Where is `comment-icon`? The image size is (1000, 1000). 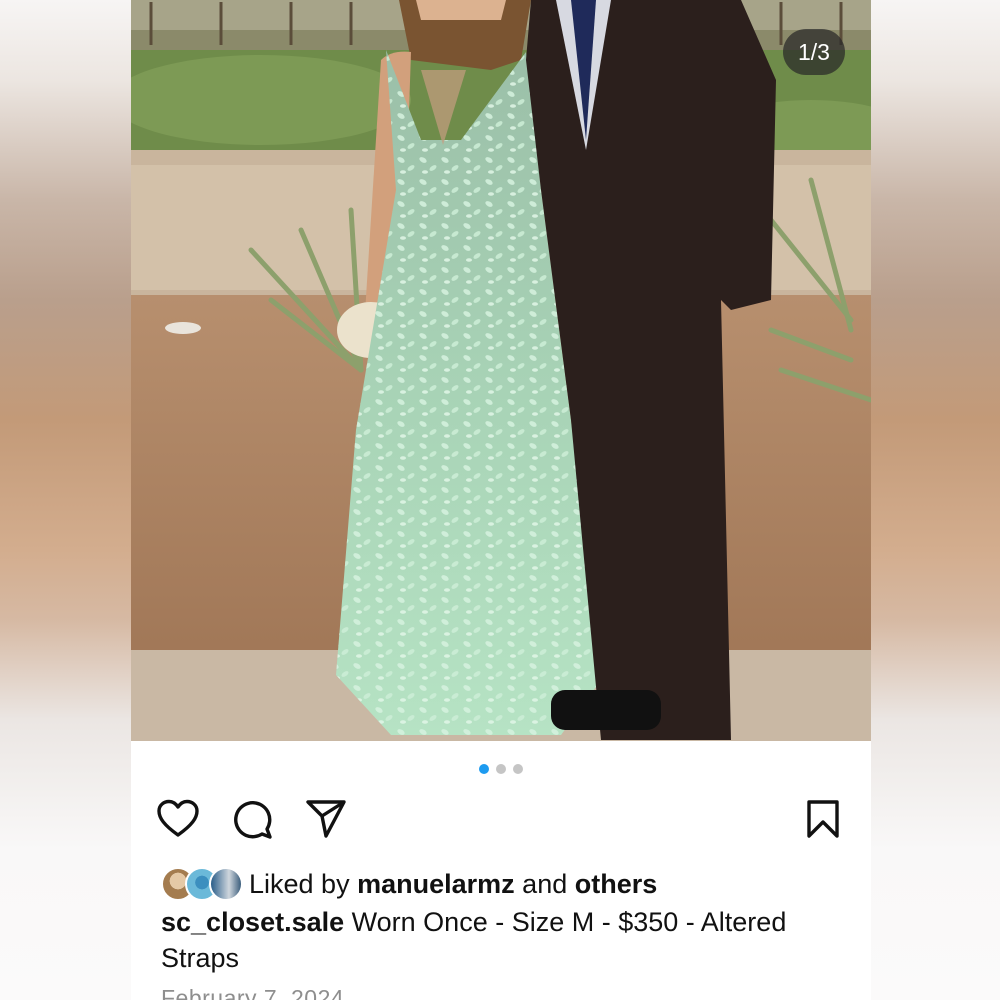
comment-icon is located at coordinates (252, 819).